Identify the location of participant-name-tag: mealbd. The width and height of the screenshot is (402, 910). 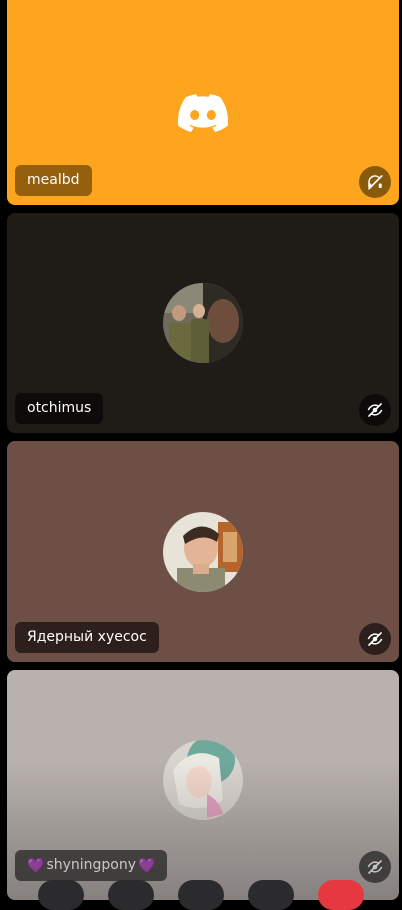
(53, 180).